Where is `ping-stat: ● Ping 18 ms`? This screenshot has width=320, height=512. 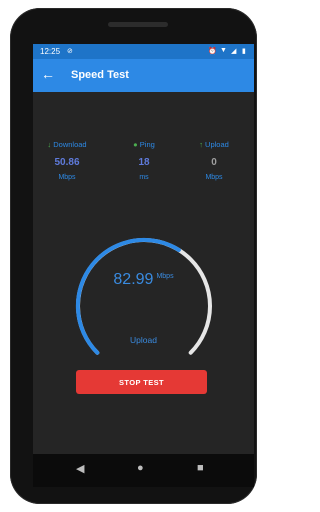
ping-stat: ● Ping 18 ms is located at coordinates (144, 160).